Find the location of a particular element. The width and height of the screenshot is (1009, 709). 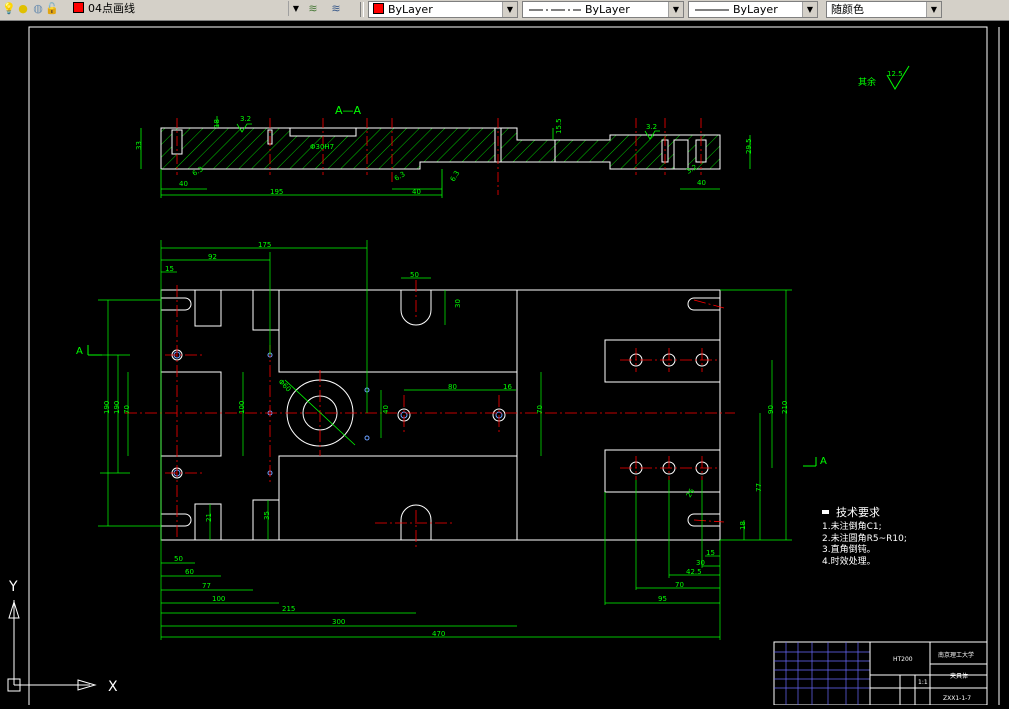

continuous-lineweight-preview-icon is located at coordinates (712, 10).